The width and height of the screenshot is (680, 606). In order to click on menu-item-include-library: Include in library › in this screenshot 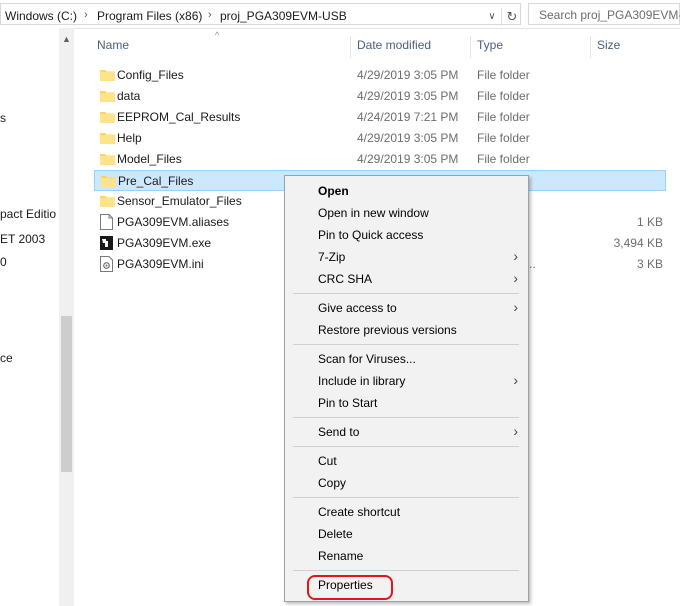, I will do `click(406, 381)`.